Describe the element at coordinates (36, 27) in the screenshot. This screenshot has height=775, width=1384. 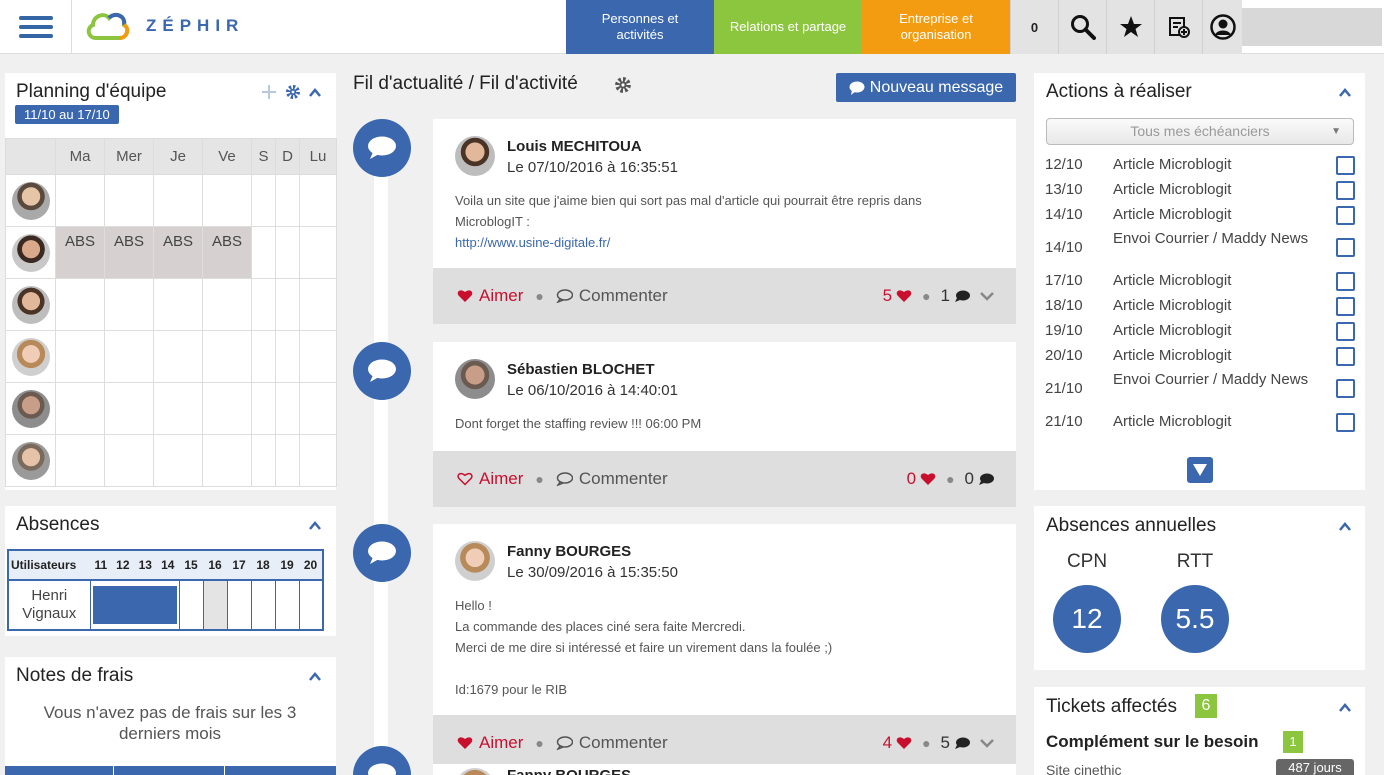
I see `menu-icon` at that location.